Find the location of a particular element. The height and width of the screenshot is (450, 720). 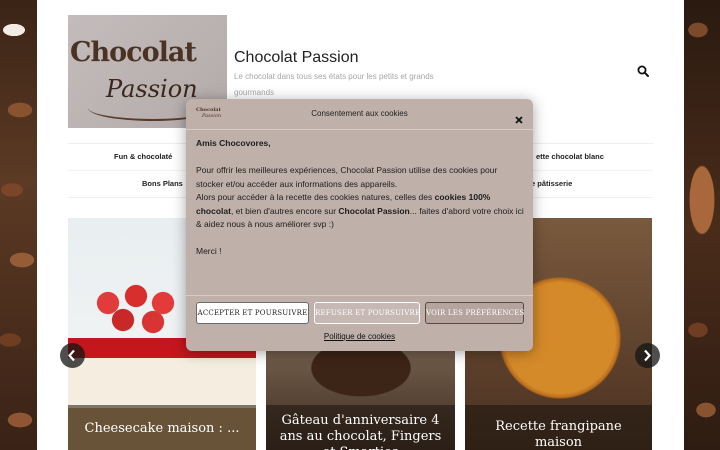

modal-thanks: Merci ! is located at coordinates (209, 251).